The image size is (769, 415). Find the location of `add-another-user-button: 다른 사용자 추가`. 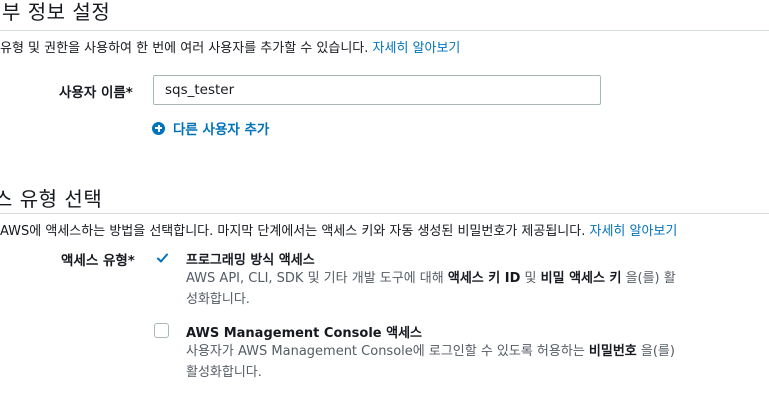

add-another-user-button: 다른 사용자 추가 is located at coordinates (210, 128).